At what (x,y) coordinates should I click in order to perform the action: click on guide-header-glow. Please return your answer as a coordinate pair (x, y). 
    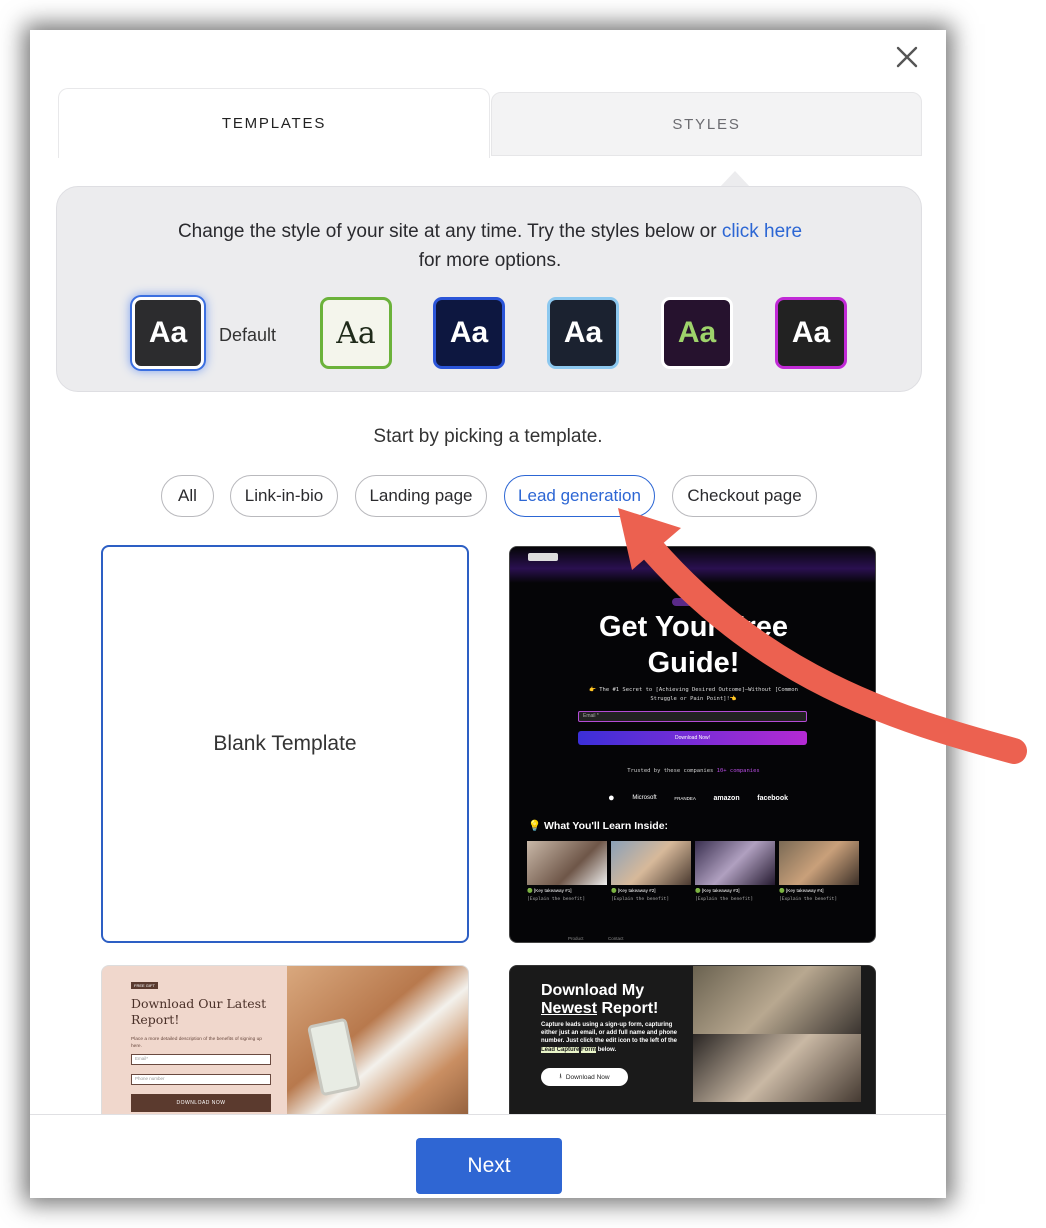
    Looking at the image, I should click on (692, 565).